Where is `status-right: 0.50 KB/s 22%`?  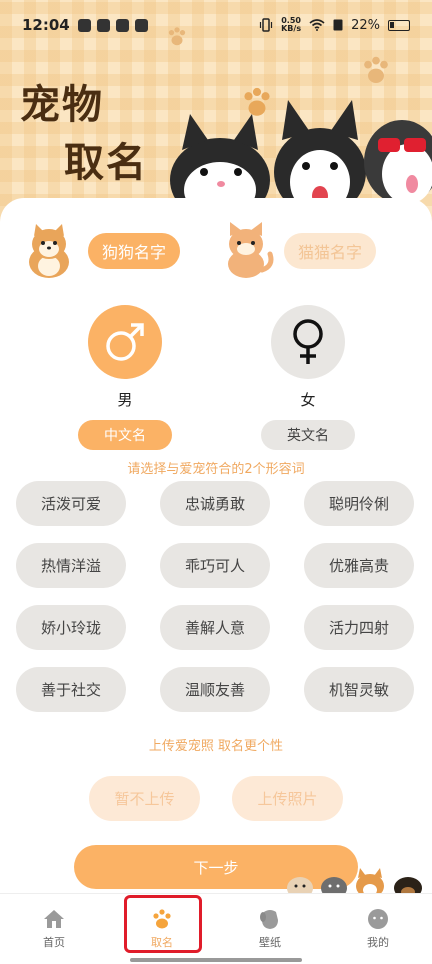 status-right: 0.50 KB/s 22% is located at coordinates (334, 25).